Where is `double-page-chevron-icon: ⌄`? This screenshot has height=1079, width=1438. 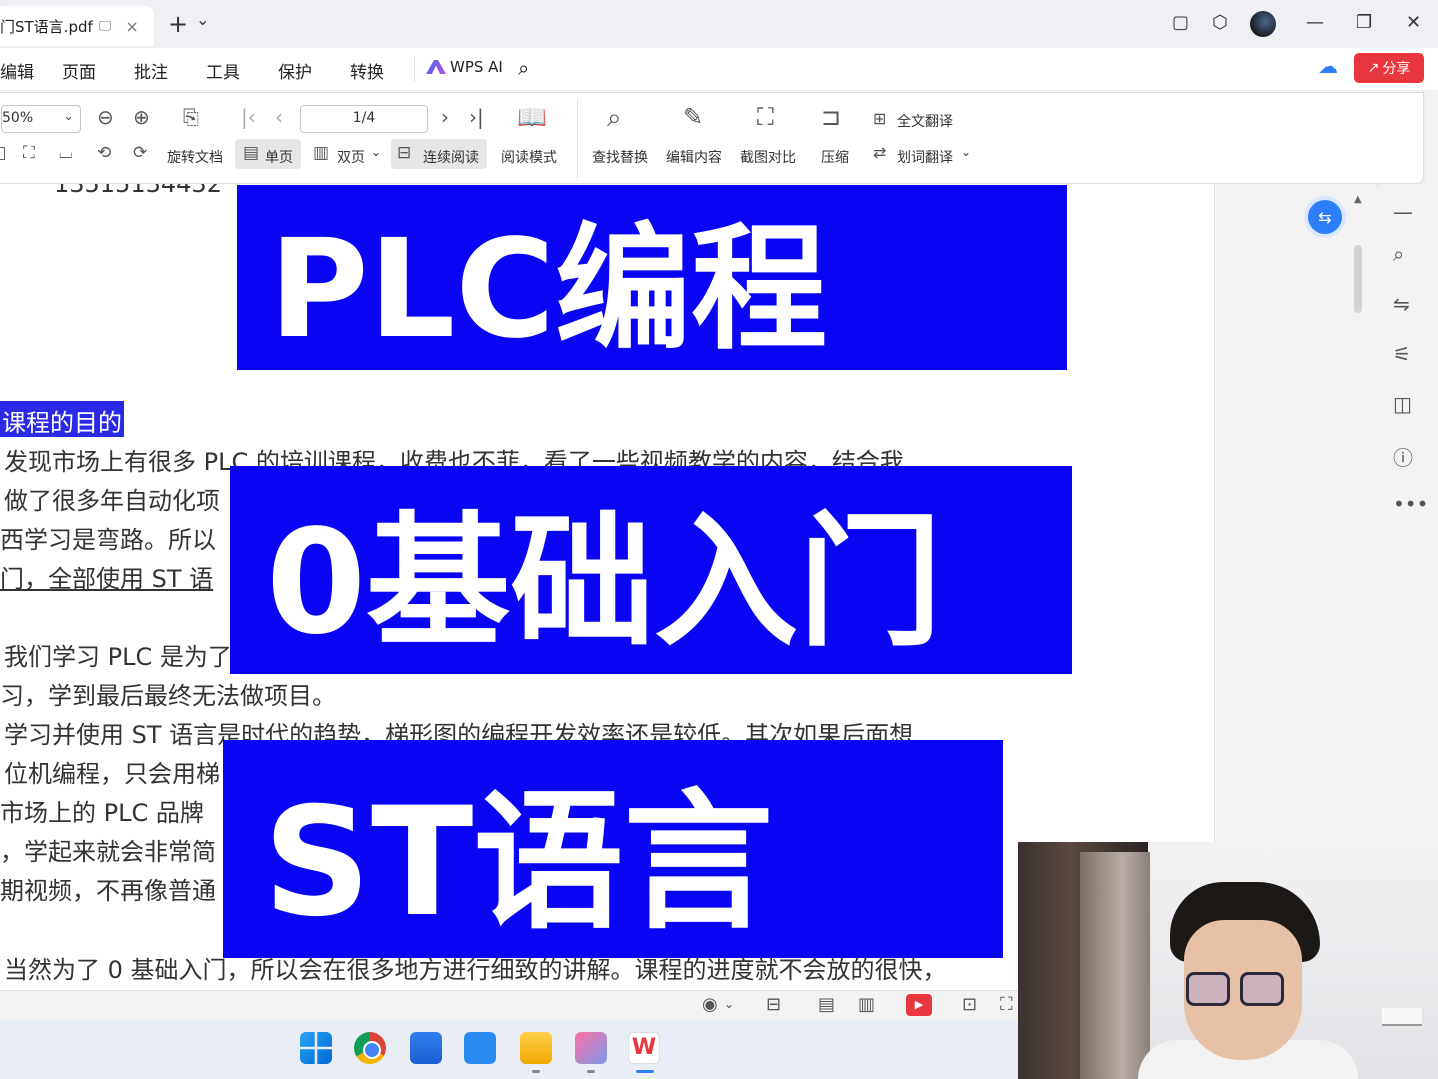 double-page-chevron-icon: ⌄ is located at coordinates (376, 152).